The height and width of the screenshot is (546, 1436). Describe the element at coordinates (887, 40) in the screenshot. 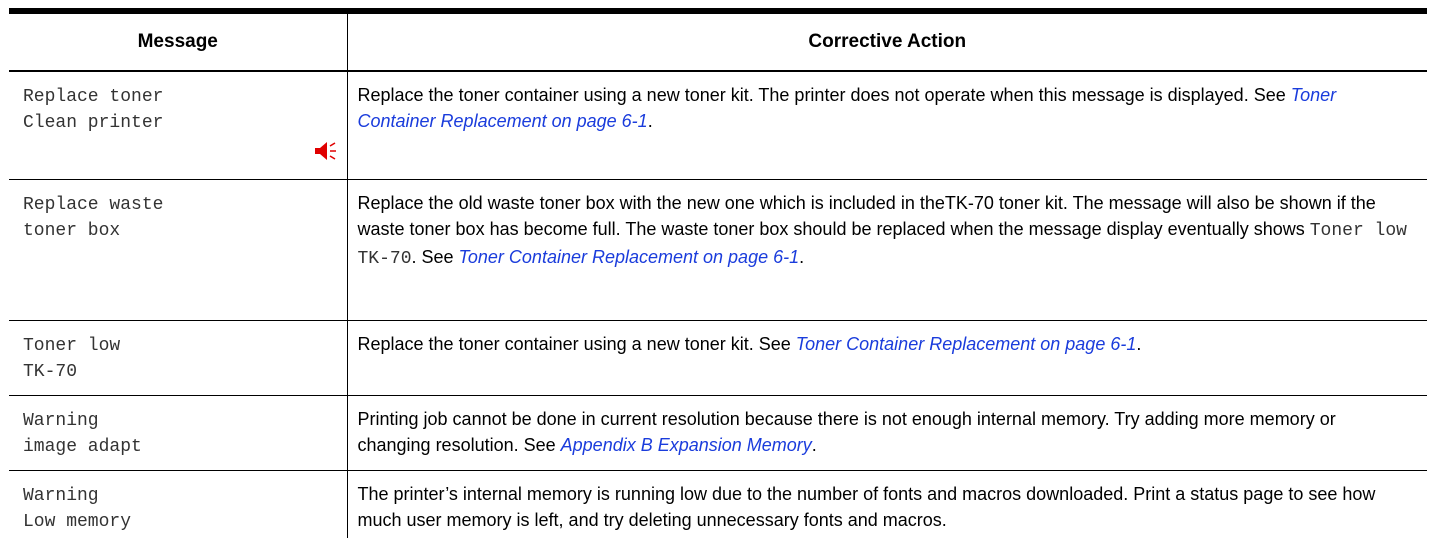

I see `header-corrective-action: Corrective Action` at that location.